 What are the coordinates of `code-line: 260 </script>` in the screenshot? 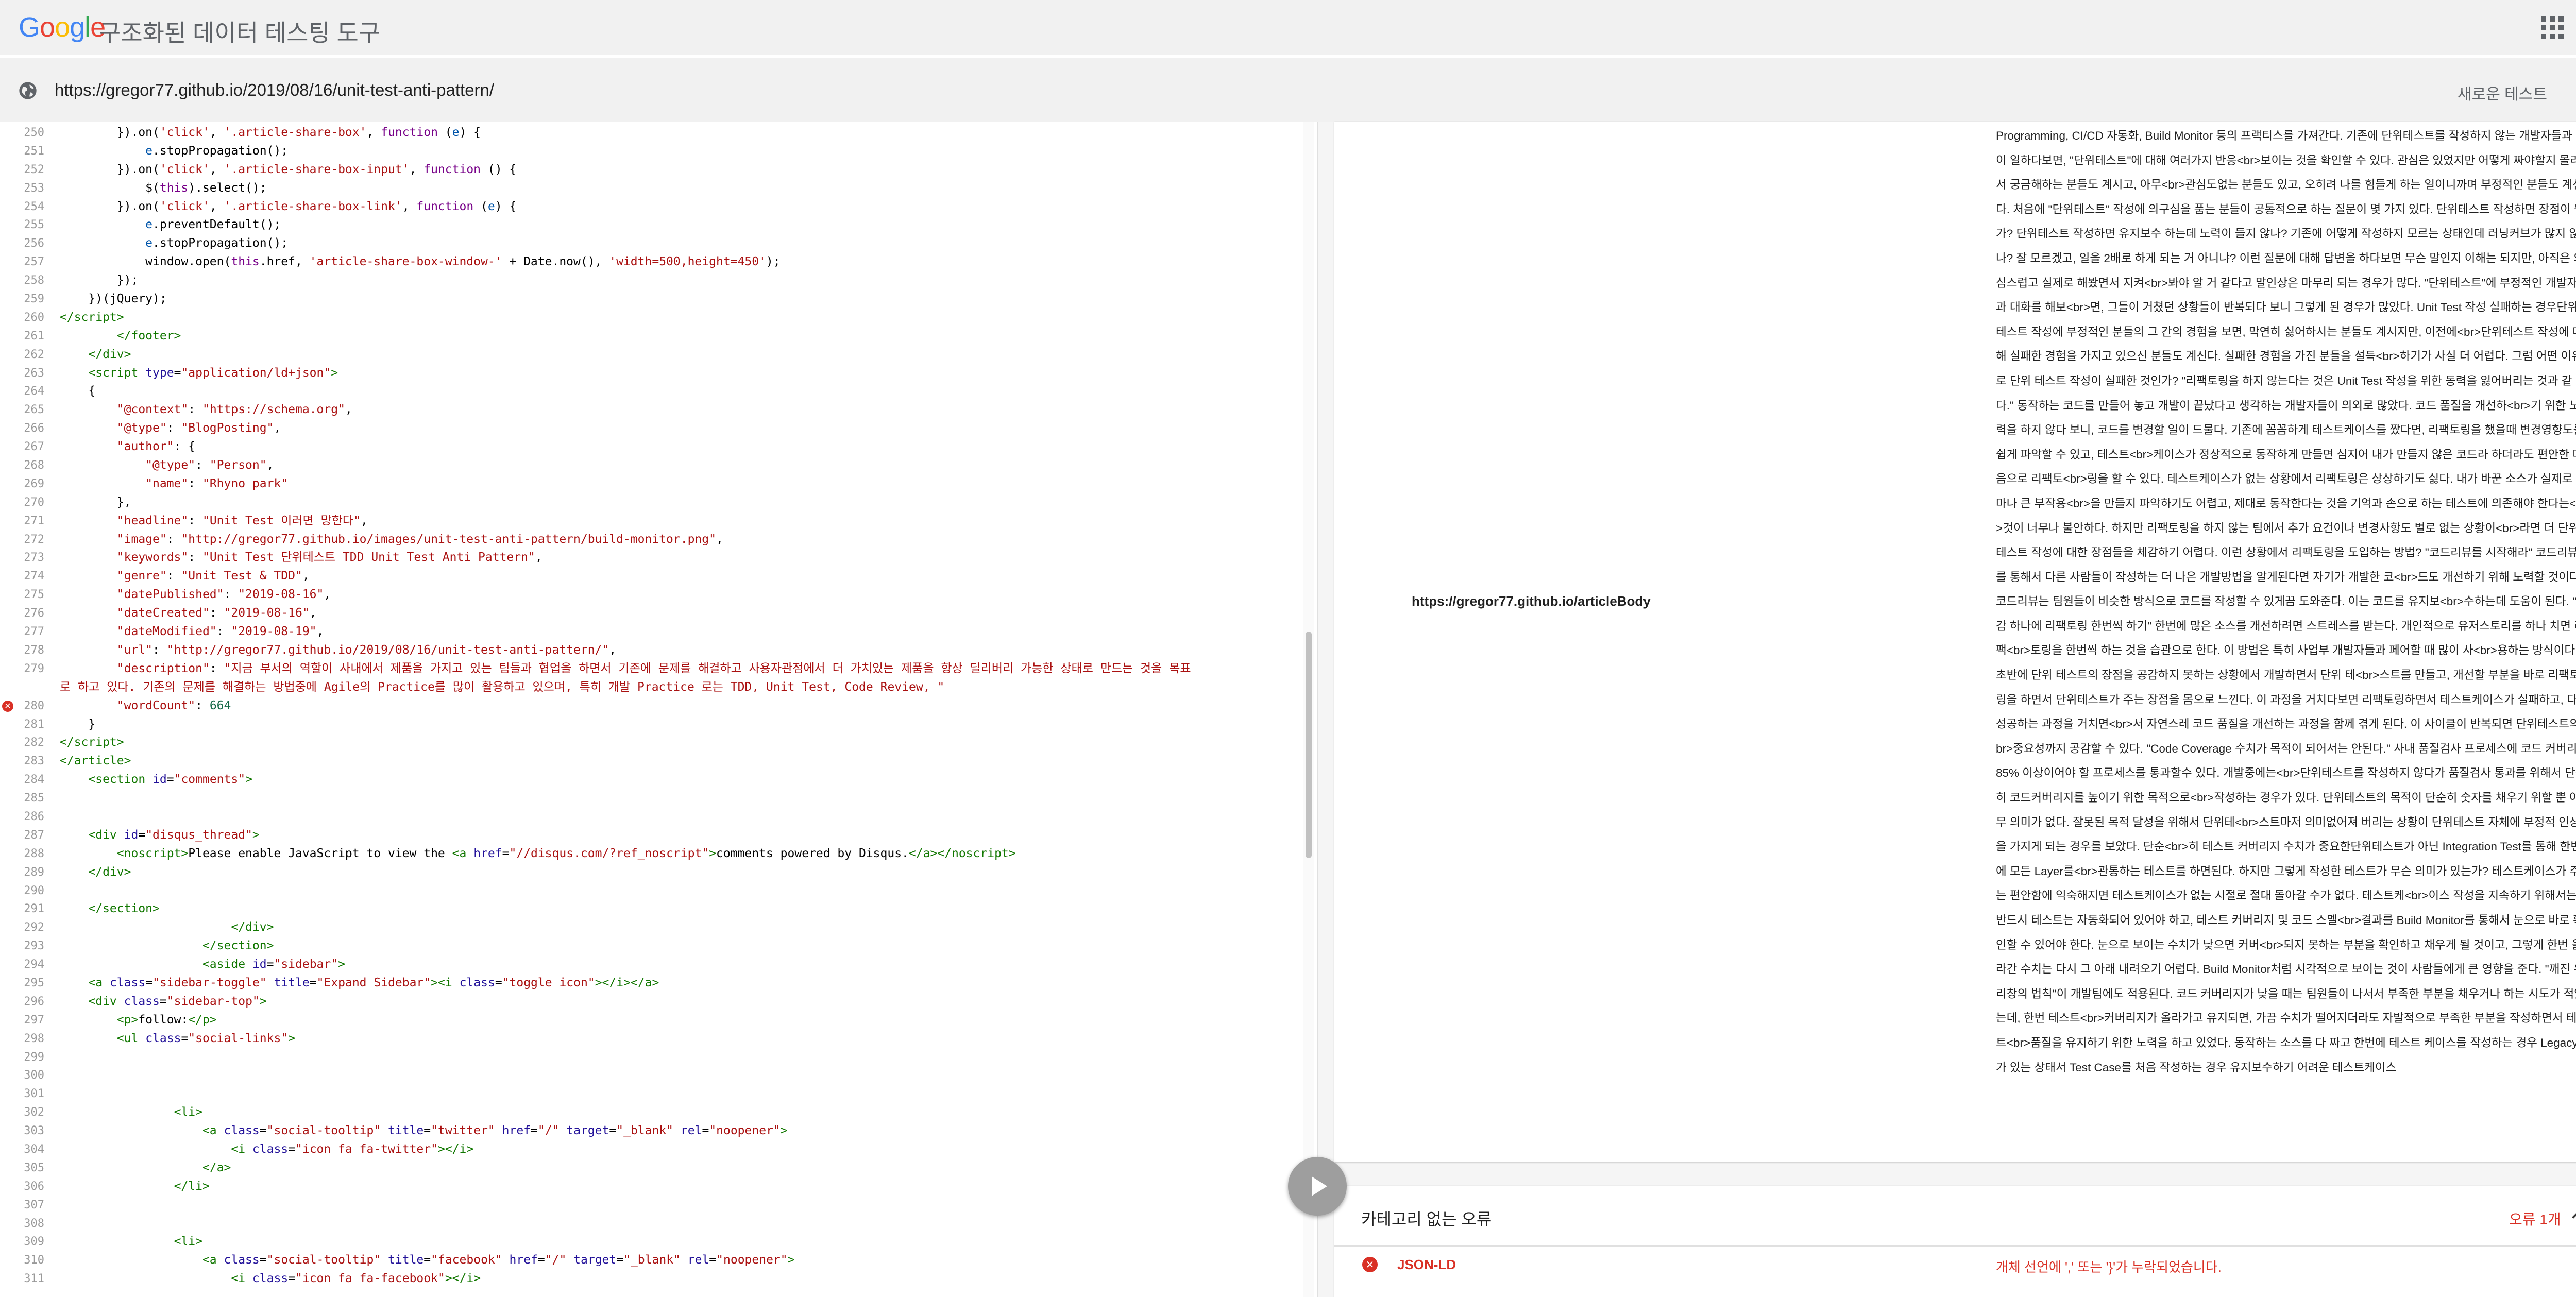 It's located at (649, 318).